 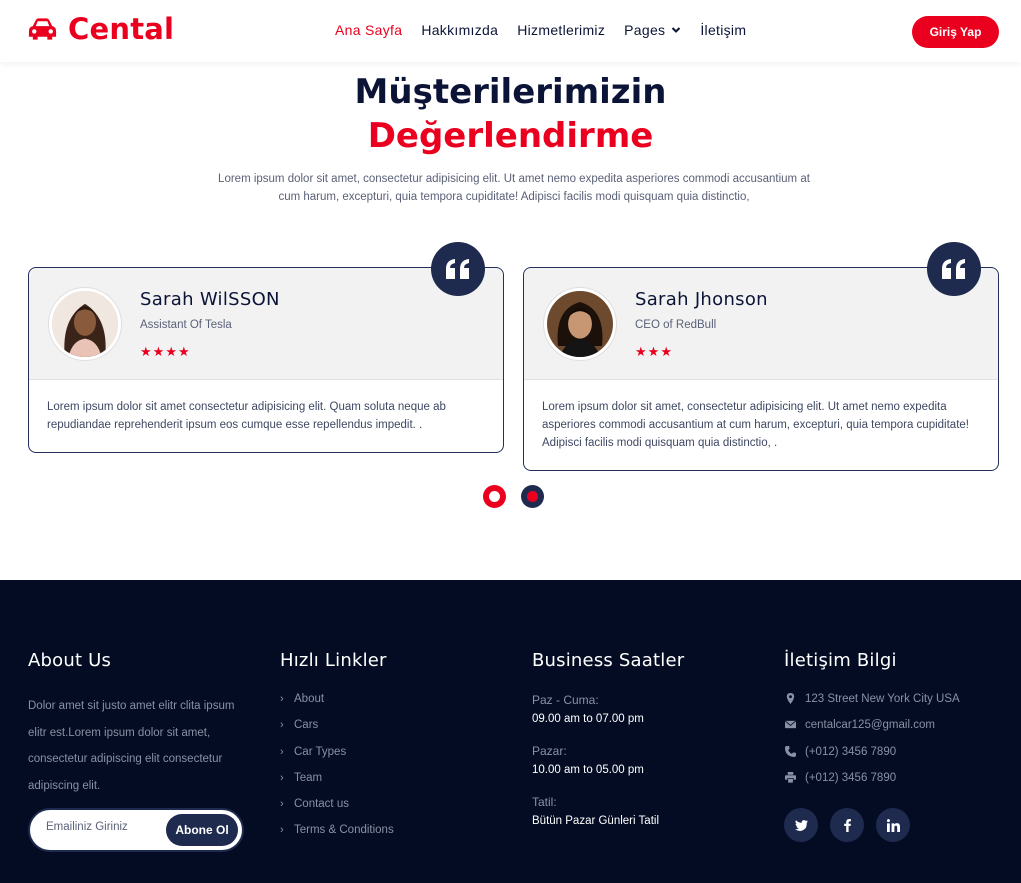 I want to click on testimonial-name: Sarah Jhonson, so click(x=701, y=299).